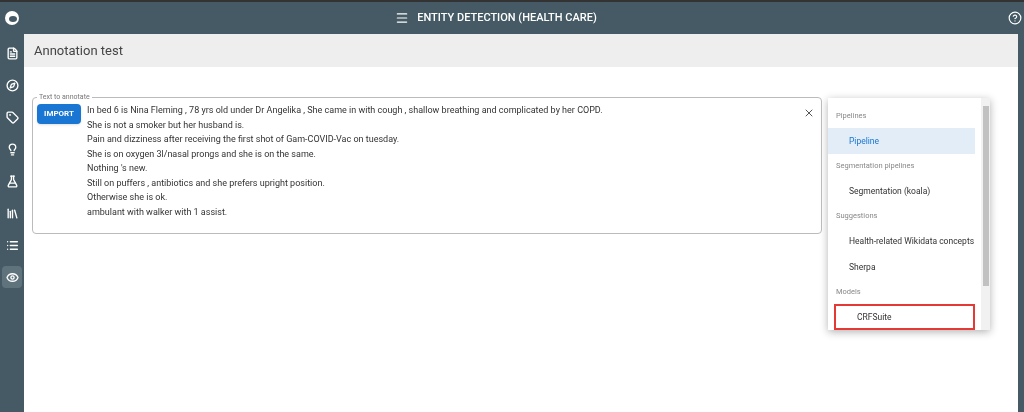 The image size is (1024, 412). I want to click on annotation-text-line: Still on puffers , antibiotics and she prefers upright position., so click(206, 183).